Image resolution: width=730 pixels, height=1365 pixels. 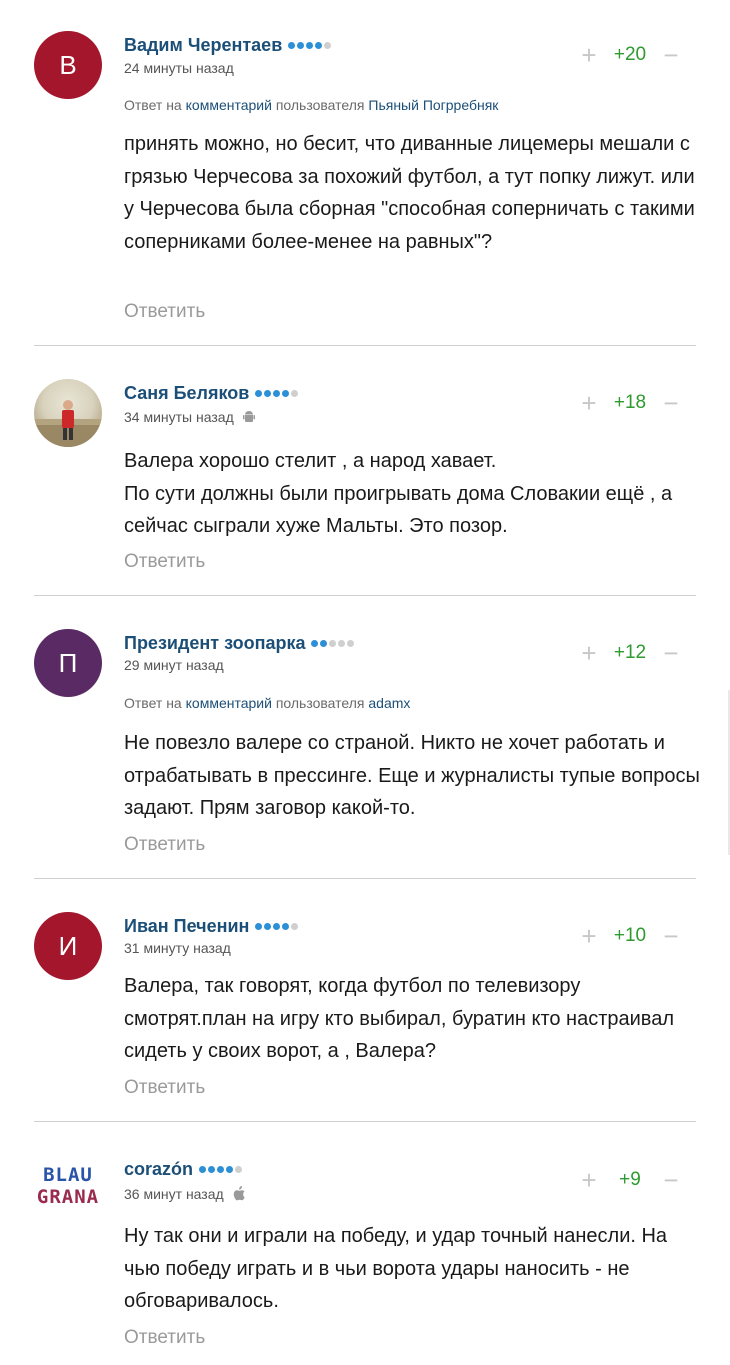 What do you see at coordinates (179, 417) in the screenshot?
I see `timestamp: 34 минуты назад` at bounding box center [179, 417].